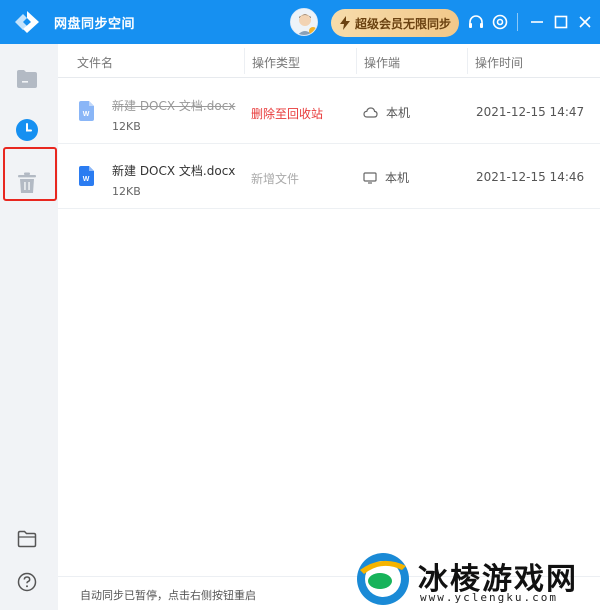 This screenshot has width=600, height=610. I want to click on open-folder-icon, so click(27, 539).